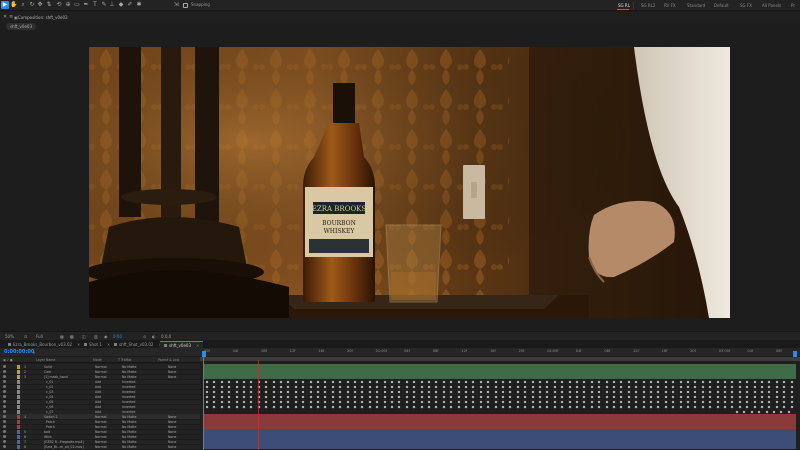  Describe the element at coordinates (500, 406) in the screenshot. I see `layer-tracks` at that location.